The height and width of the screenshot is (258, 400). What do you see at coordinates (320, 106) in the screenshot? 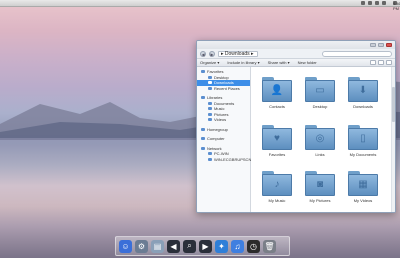
I see `folder-label: Desktop` at bounding box center [320, 106].